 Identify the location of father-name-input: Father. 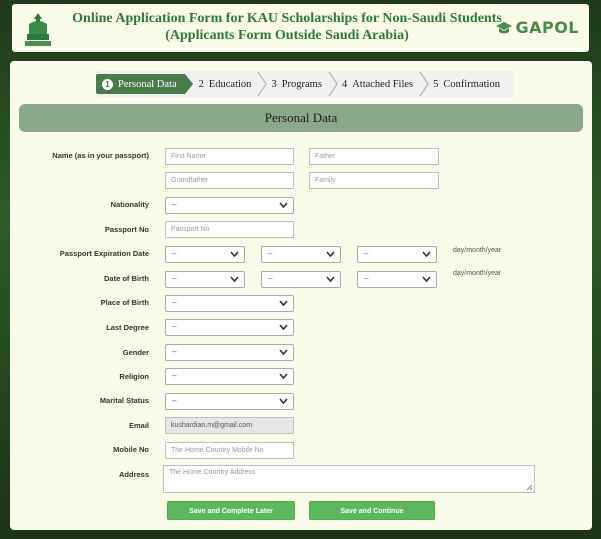
(374, 156).